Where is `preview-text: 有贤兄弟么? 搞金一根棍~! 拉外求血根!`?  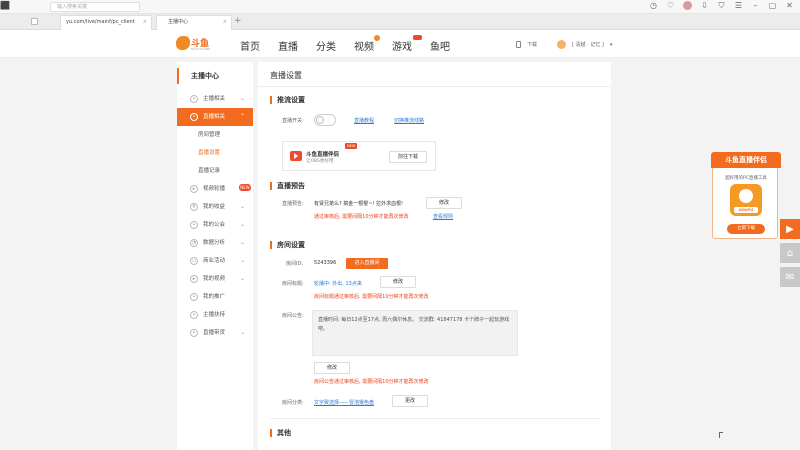
preview-text: 有贤兄弟么? 搞金一根棍~! 拉外求血根! is located at coordinates (359, 204).